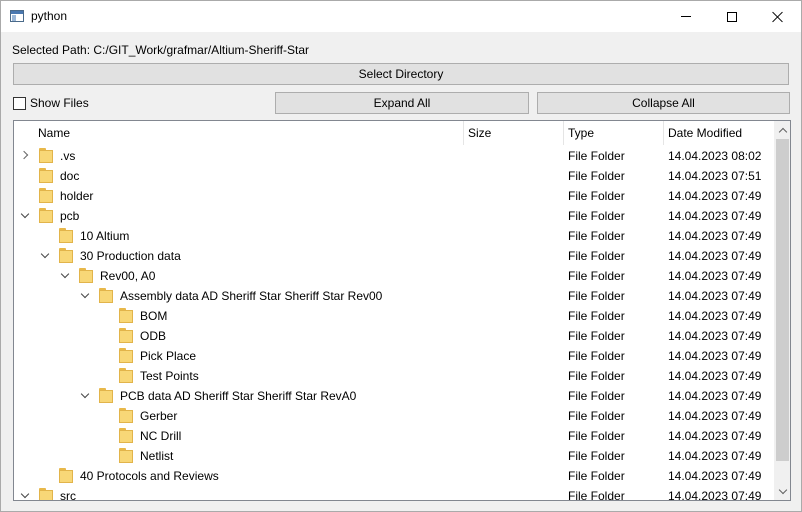  Describe the element at coordinates (394, 336) in the screenshot. I see `tree-row: ODB File Folder 14.04.2023 07:49` at that location.